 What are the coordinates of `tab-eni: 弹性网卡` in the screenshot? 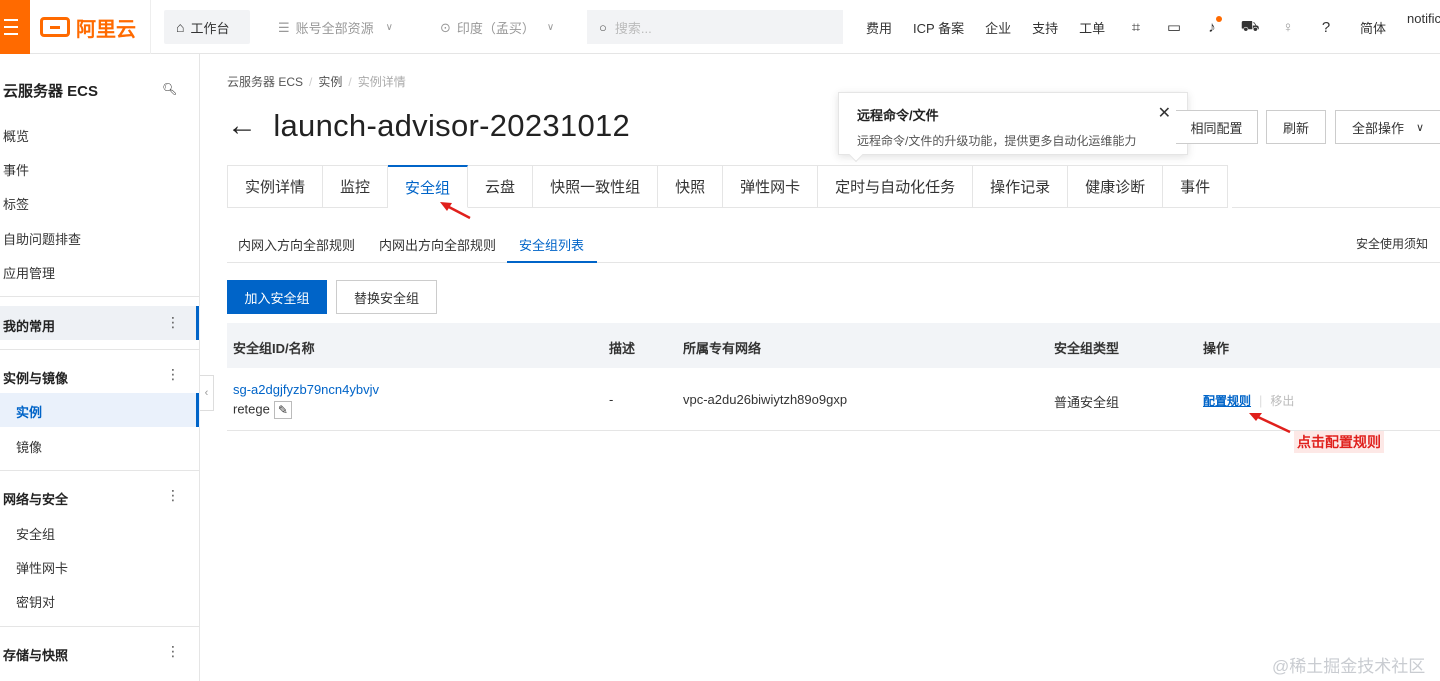 It's located at (771, 186).